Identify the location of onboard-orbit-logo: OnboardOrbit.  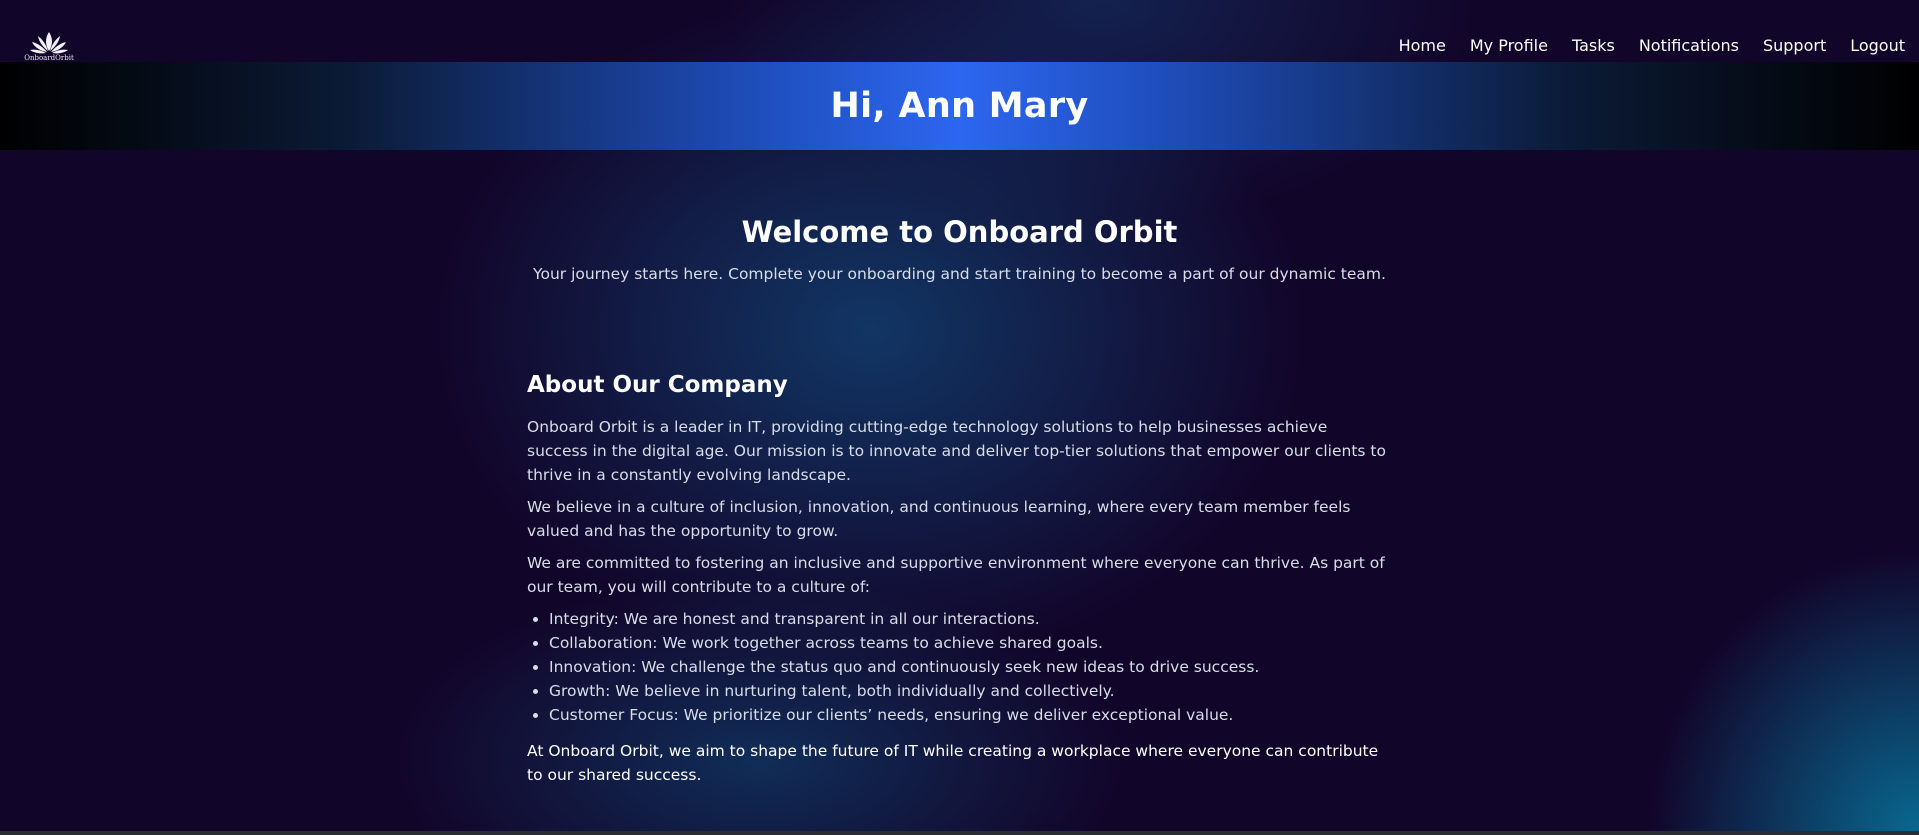
(49, 47).